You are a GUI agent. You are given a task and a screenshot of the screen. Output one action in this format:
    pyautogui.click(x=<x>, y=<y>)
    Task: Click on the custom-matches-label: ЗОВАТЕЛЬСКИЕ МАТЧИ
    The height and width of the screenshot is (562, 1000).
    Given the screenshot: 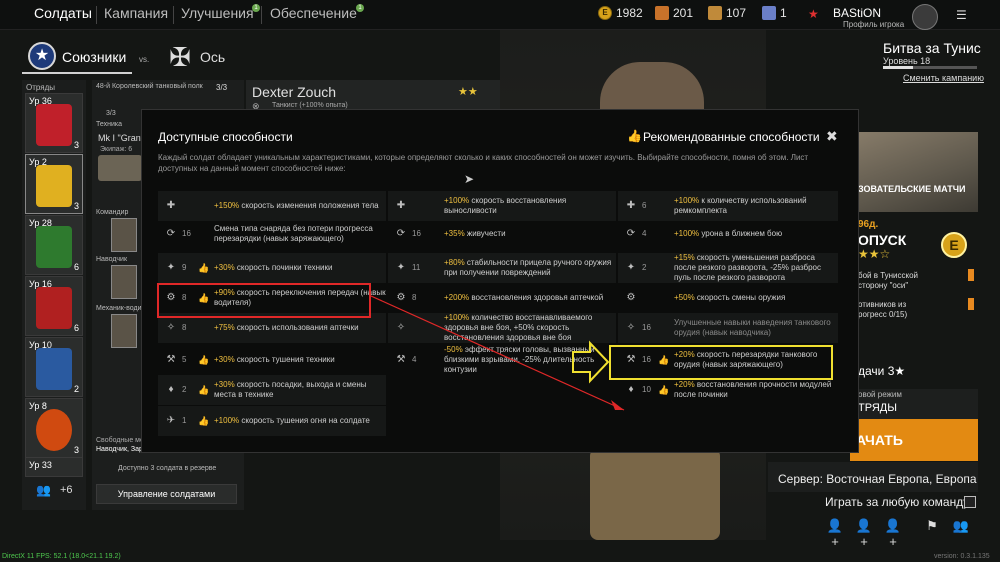 What is the action you would take?
    pyautogui.click(x=912, y=189)
    